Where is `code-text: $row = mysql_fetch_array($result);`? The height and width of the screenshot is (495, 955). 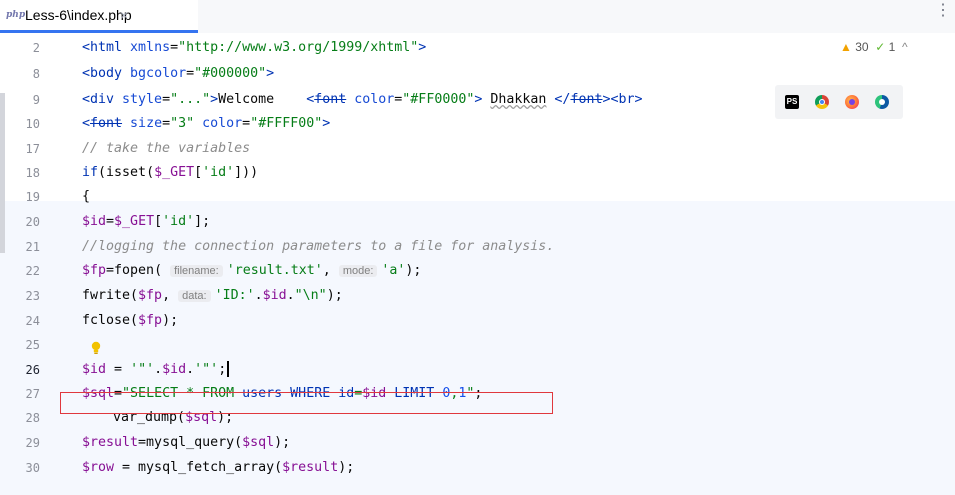 code-text: $row = mysql_fetch_array($result); is located at coordinates (218, 467).